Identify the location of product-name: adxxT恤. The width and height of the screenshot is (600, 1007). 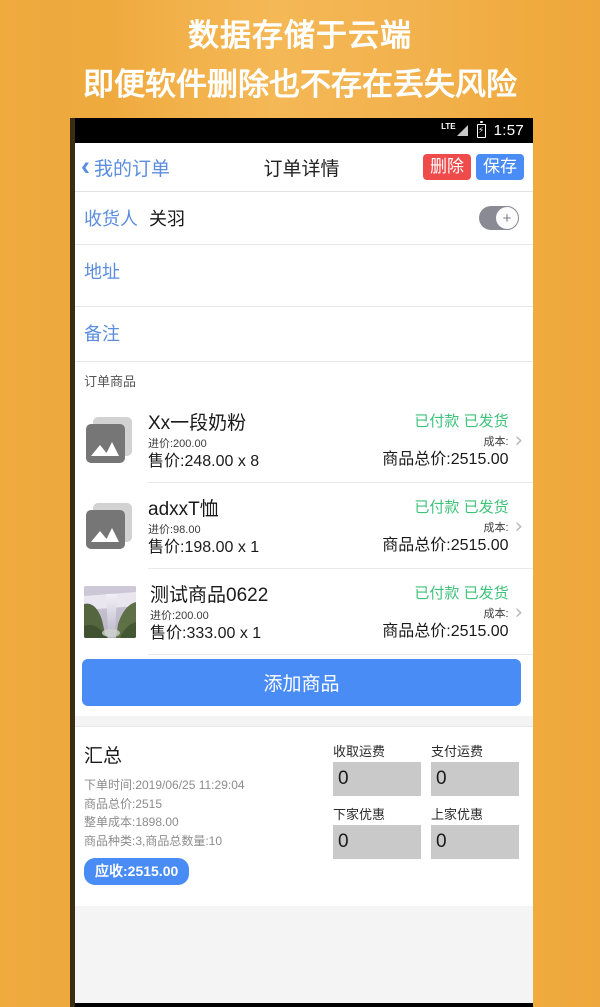
(183, 510).